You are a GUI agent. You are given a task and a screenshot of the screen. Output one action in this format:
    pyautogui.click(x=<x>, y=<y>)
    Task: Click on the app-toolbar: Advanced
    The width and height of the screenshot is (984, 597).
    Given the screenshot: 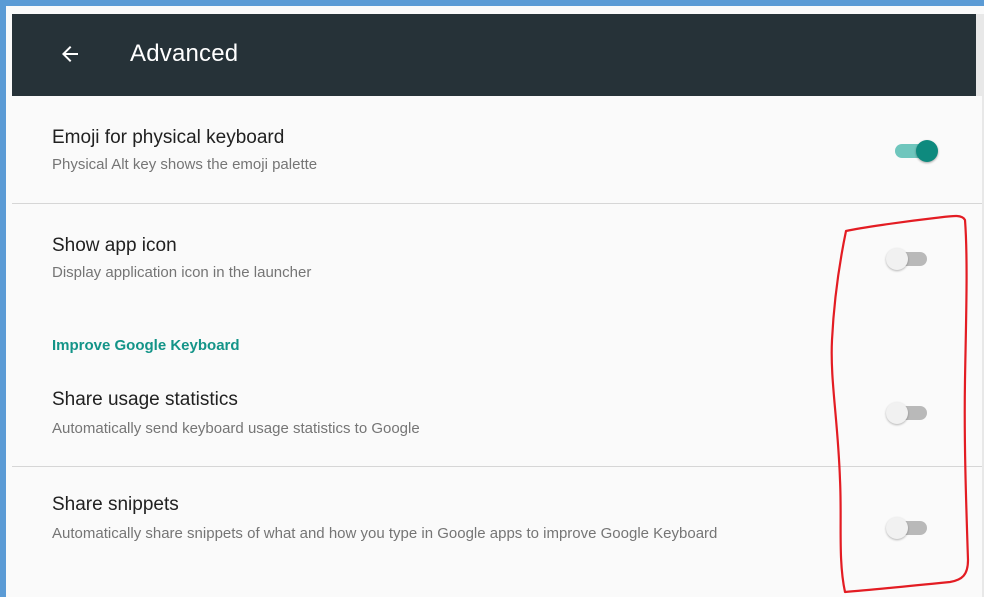 What is the action you would take?
    pyautogui.click(x=497, y=55)
    